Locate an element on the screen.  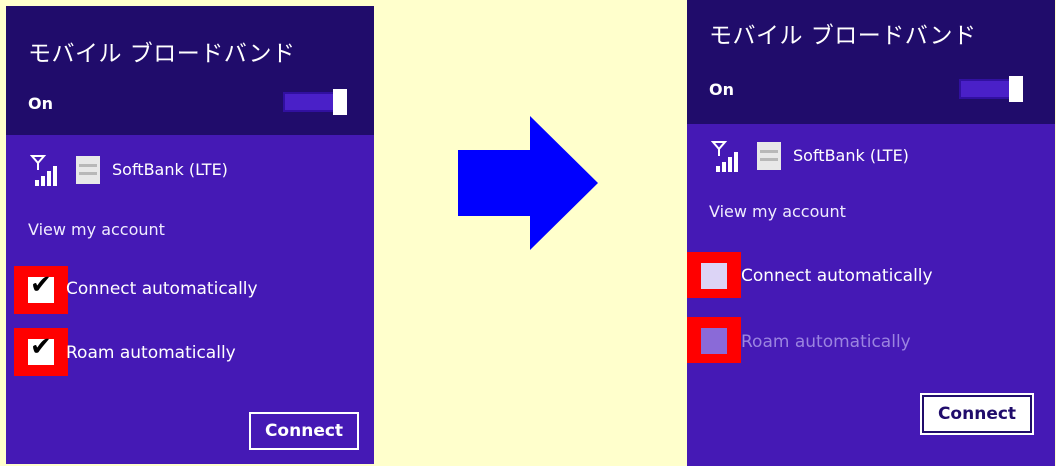
highlight-roam-automatically is located at coordinates (714, 340).